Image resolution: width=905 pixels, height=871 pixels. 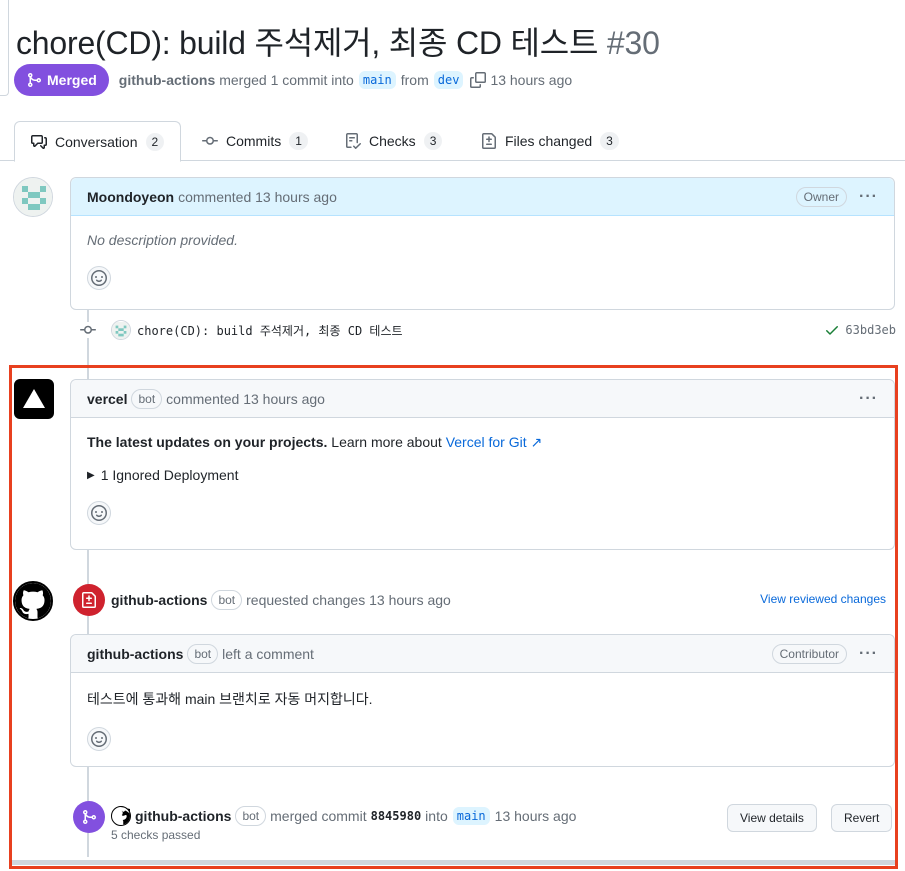 What do you see at coordinates (268, 653) in the screenshot?
I see `comment-action: left a comment` at bounding box center [268, 653].